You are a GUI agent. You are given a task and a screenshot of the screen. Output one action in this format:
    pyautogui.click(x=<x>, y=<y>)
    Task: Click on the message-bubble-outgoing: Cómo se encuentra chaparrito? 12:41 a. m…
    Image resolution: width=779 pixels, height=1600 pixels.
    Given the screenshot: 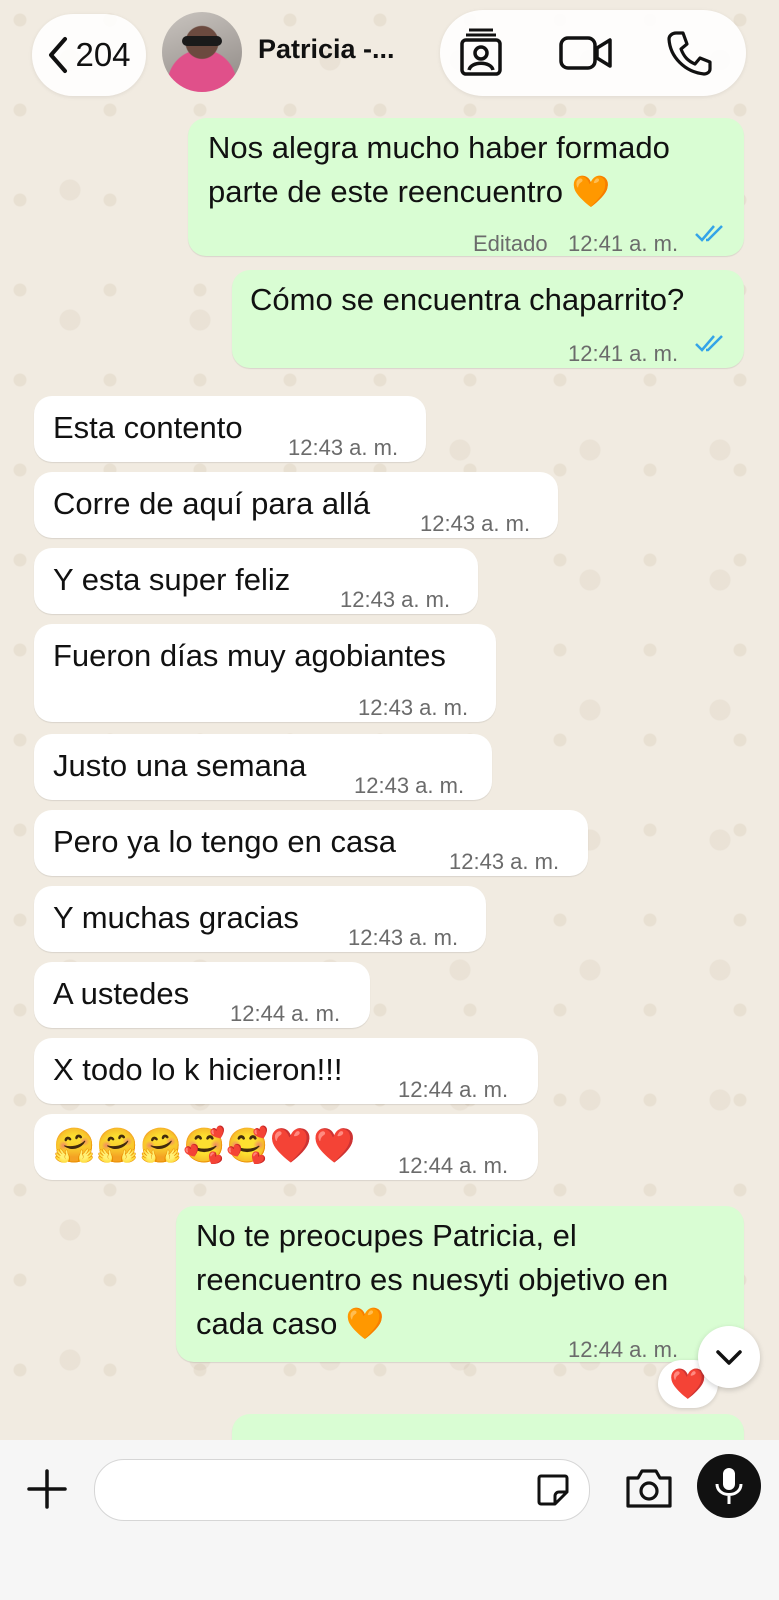 What is the action you would take?
    pyautogui.click(x=488, y=319)
    